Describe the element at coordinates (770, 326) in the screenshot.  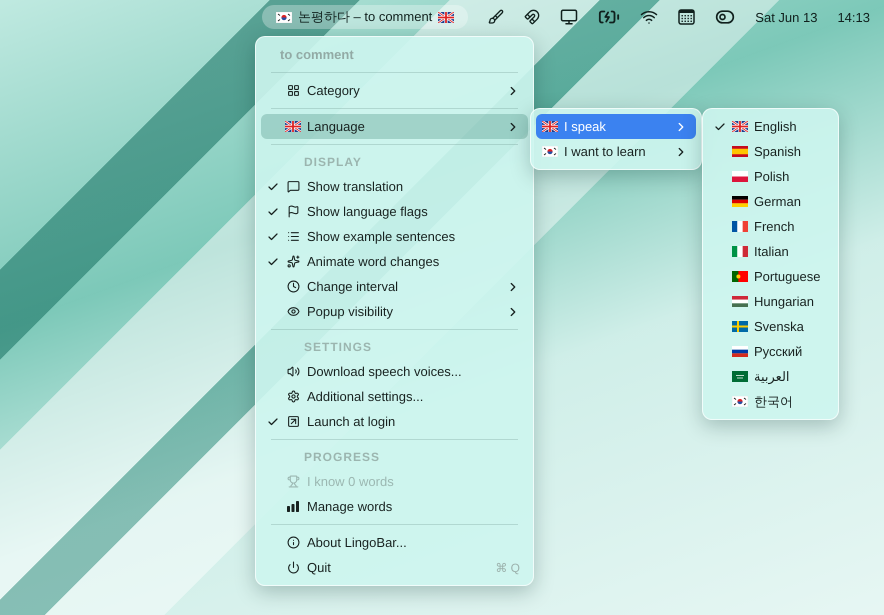
I see `menu-item: Svenska` at that location.